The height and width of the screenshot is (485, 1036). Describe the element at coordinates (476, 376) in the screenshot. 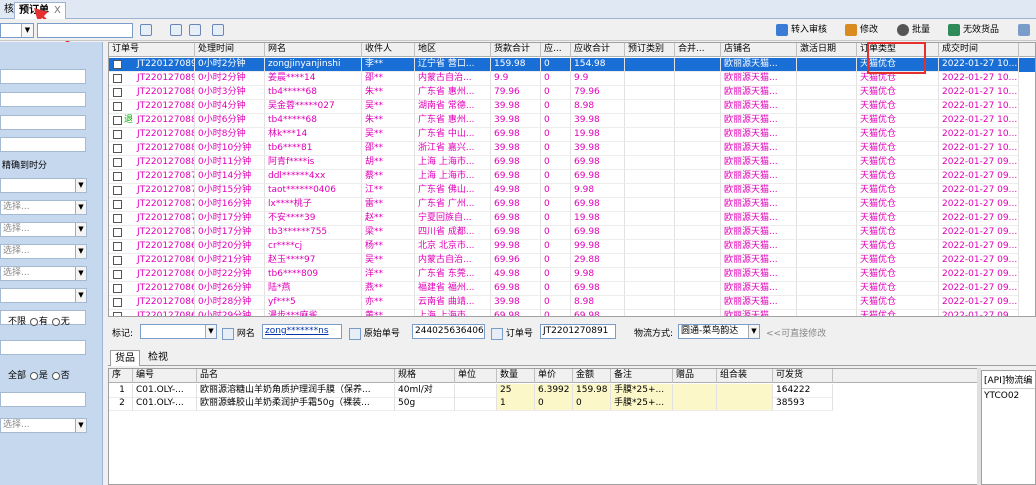

I see `column-header: 单位` at that location.